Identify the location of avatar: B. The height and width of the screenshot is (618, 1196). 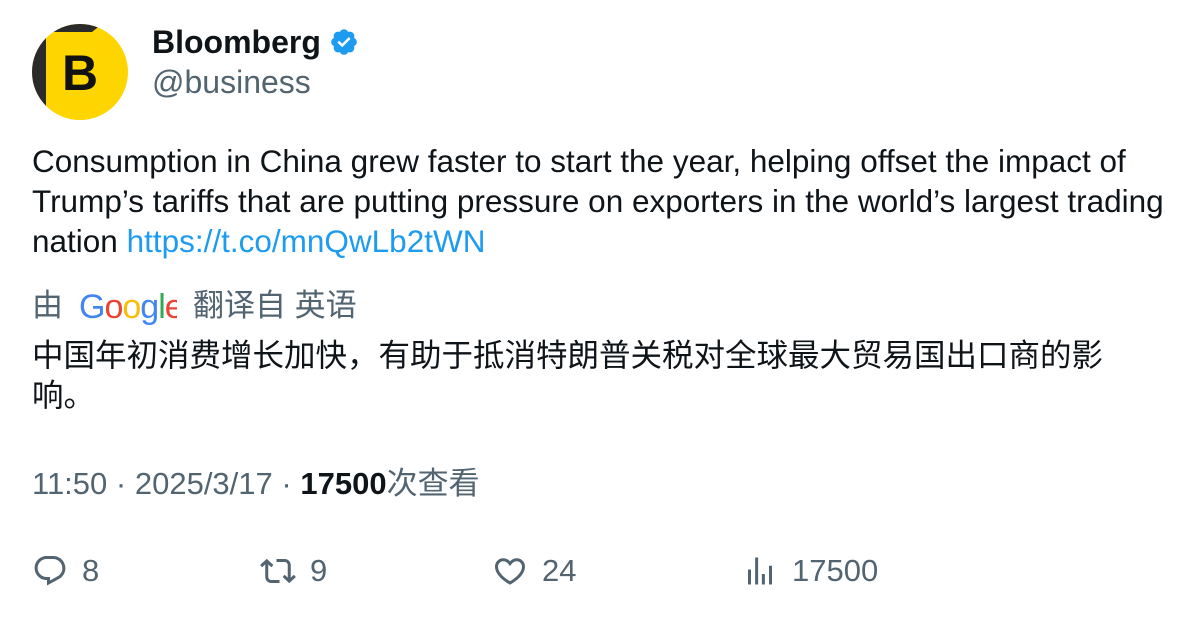
(80, 72).